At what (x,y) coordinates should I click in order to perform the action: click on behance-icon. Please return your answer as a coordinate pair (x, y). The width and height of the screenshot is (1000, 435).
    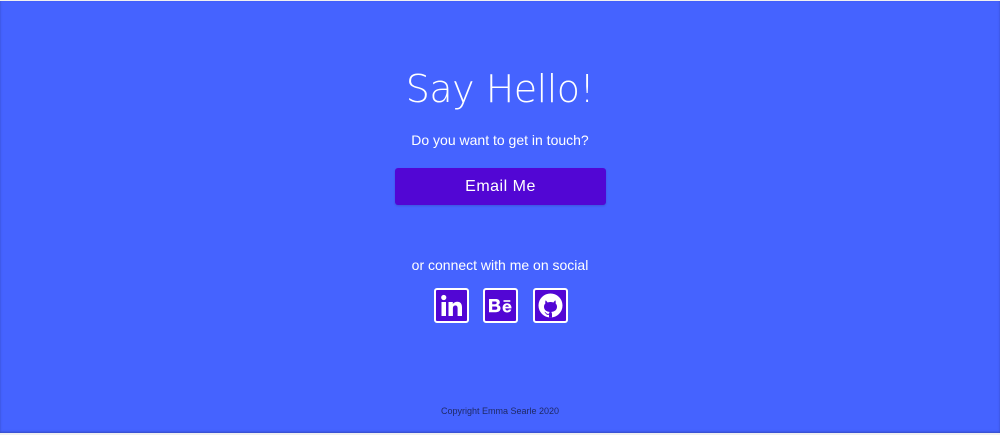
    Looking at the image, I should click on (500, 306).